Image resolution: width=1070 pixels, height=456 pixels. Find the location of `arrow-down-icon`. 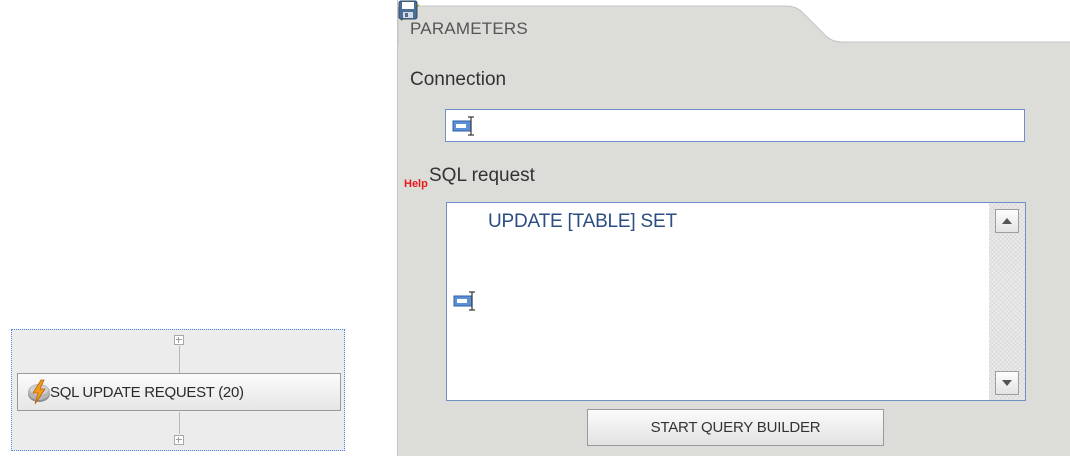

arrow-down-icon is located at coordinates (1007, 383).